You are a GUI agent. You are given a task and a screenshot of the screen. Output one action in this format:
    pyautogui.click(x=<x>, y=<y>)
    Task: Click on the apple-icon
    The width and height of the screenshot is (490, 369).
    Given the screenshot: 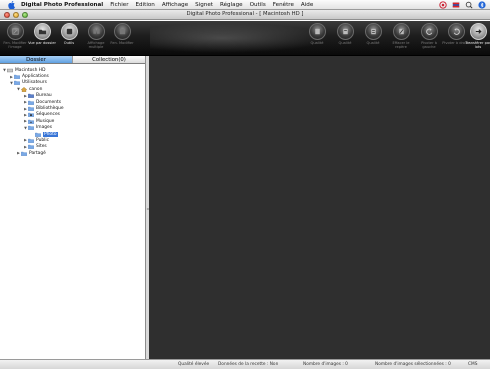 What is the action you would take?
    pyautogui.click(x=11, y=5)
    